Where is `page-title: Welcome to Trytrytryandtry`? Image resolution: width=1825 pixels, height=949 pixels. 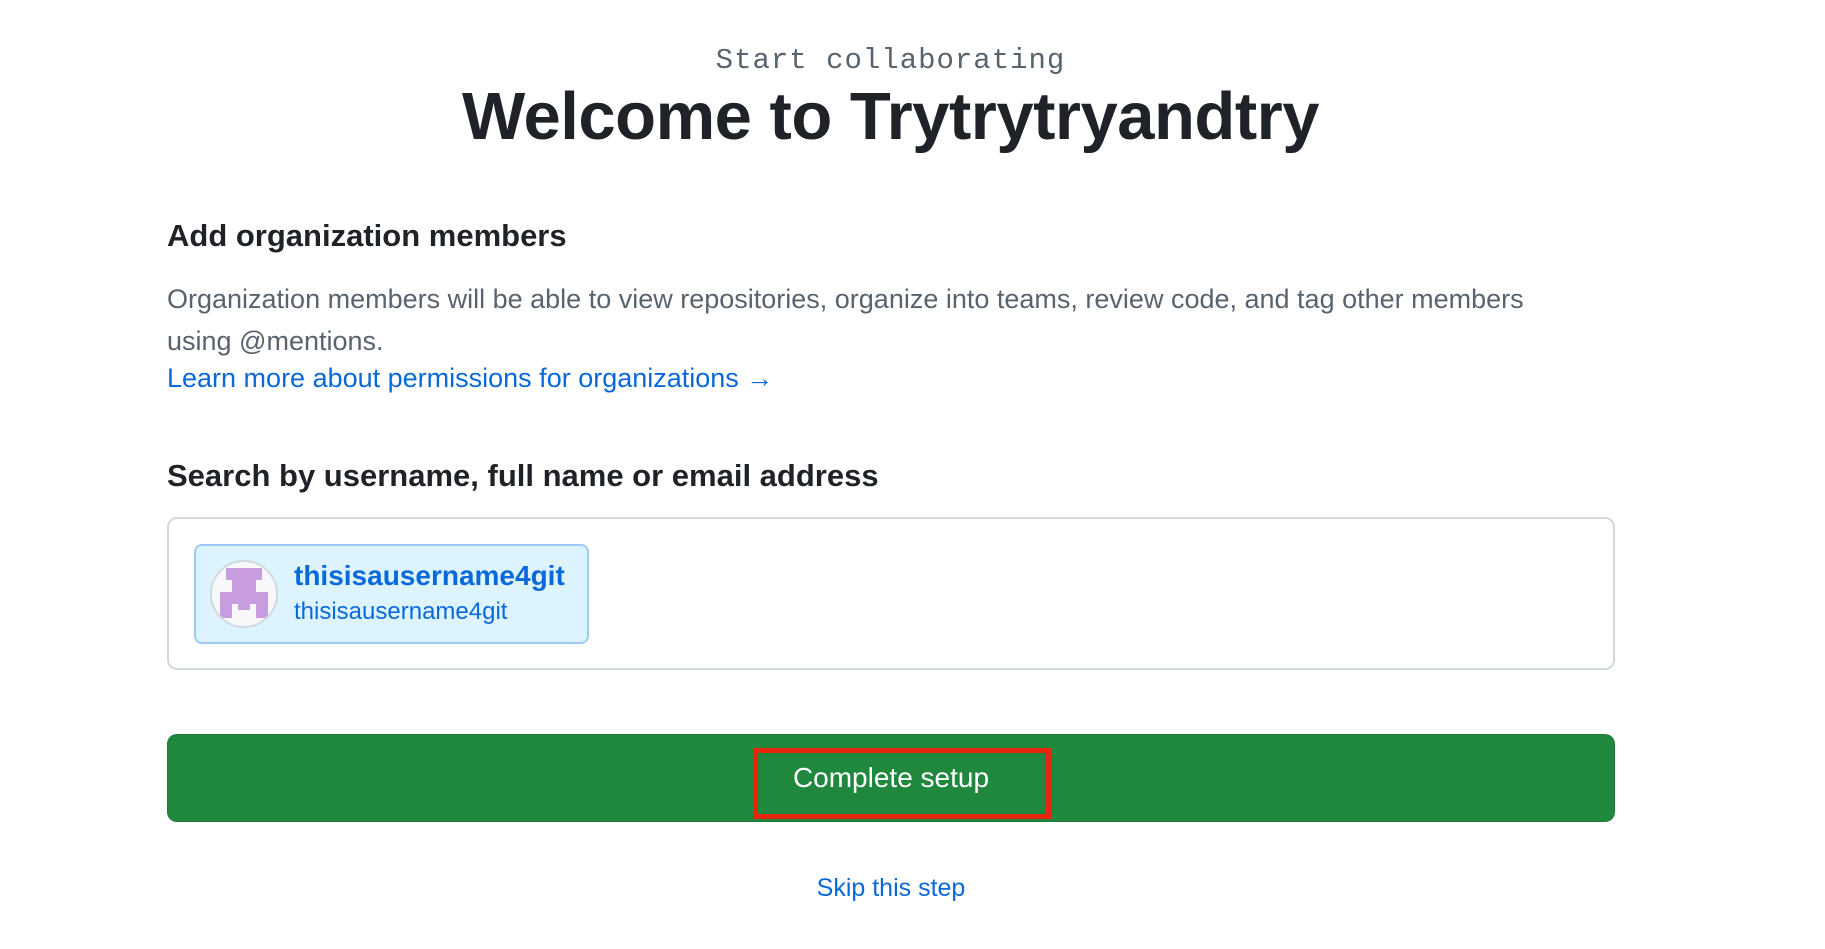 page-title: Welcome to Trytrytryandtry is located at coordinates (890, 116).